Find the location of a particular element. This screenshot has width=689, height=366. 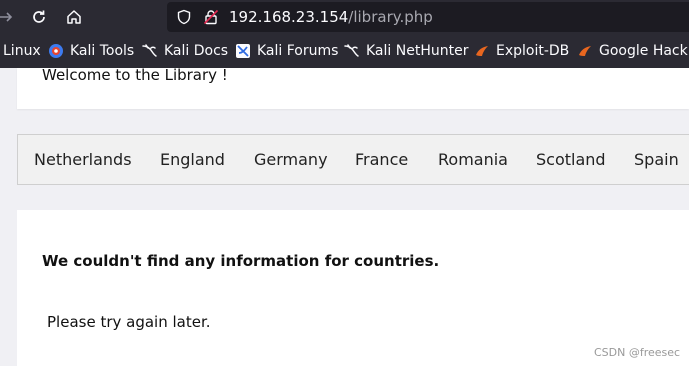

bookmark-label: Exploit-DB is located at coordinates (533, 51).